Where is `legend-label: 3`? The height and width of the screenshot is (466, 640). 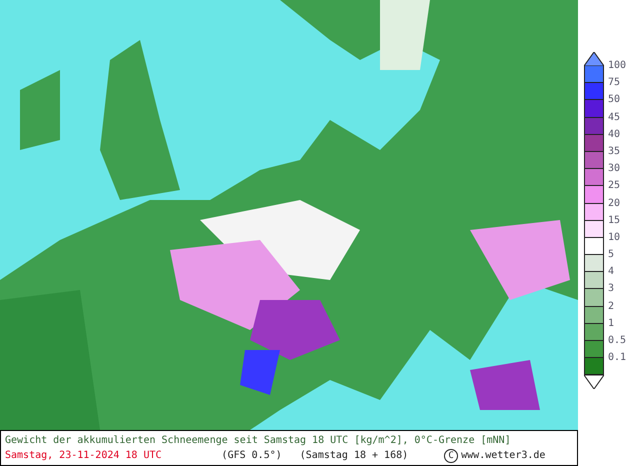
legend-label: 3 is located at coordinates (611, 289).